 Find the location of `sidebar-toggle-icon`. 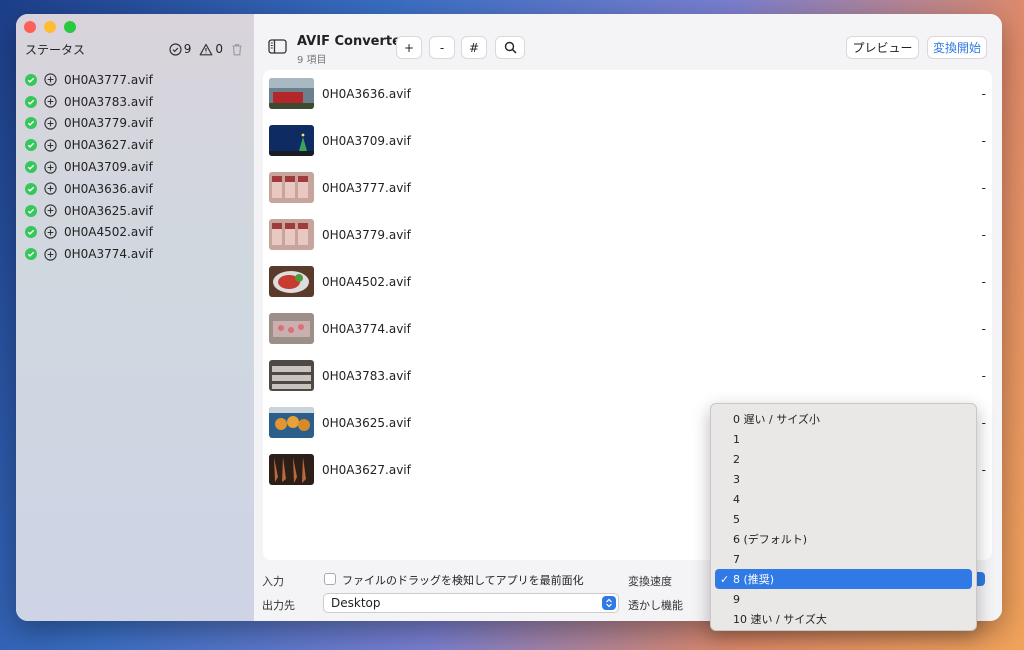

sidebar-toggle-icon is located at coordinates (277, 46).